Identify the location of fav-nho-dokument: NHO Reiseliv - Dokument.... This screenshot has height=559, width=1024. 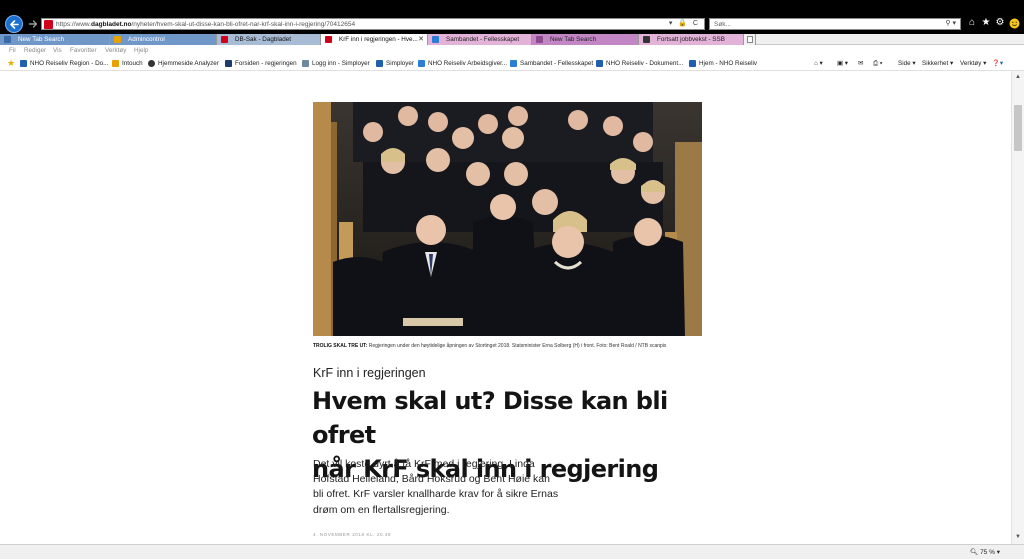
(639, 63).